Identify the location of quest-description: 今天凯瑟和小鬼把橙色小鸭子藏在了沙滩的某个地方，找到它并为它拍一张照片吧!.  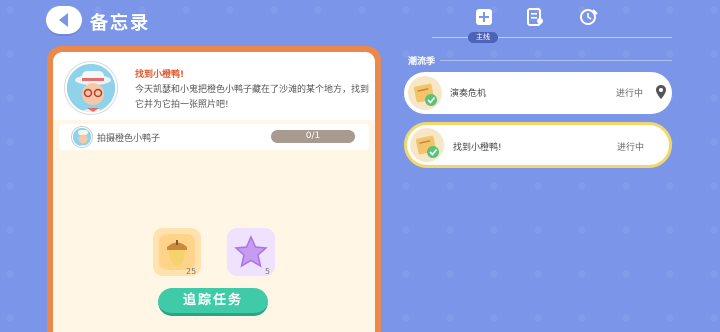
(252, 97).